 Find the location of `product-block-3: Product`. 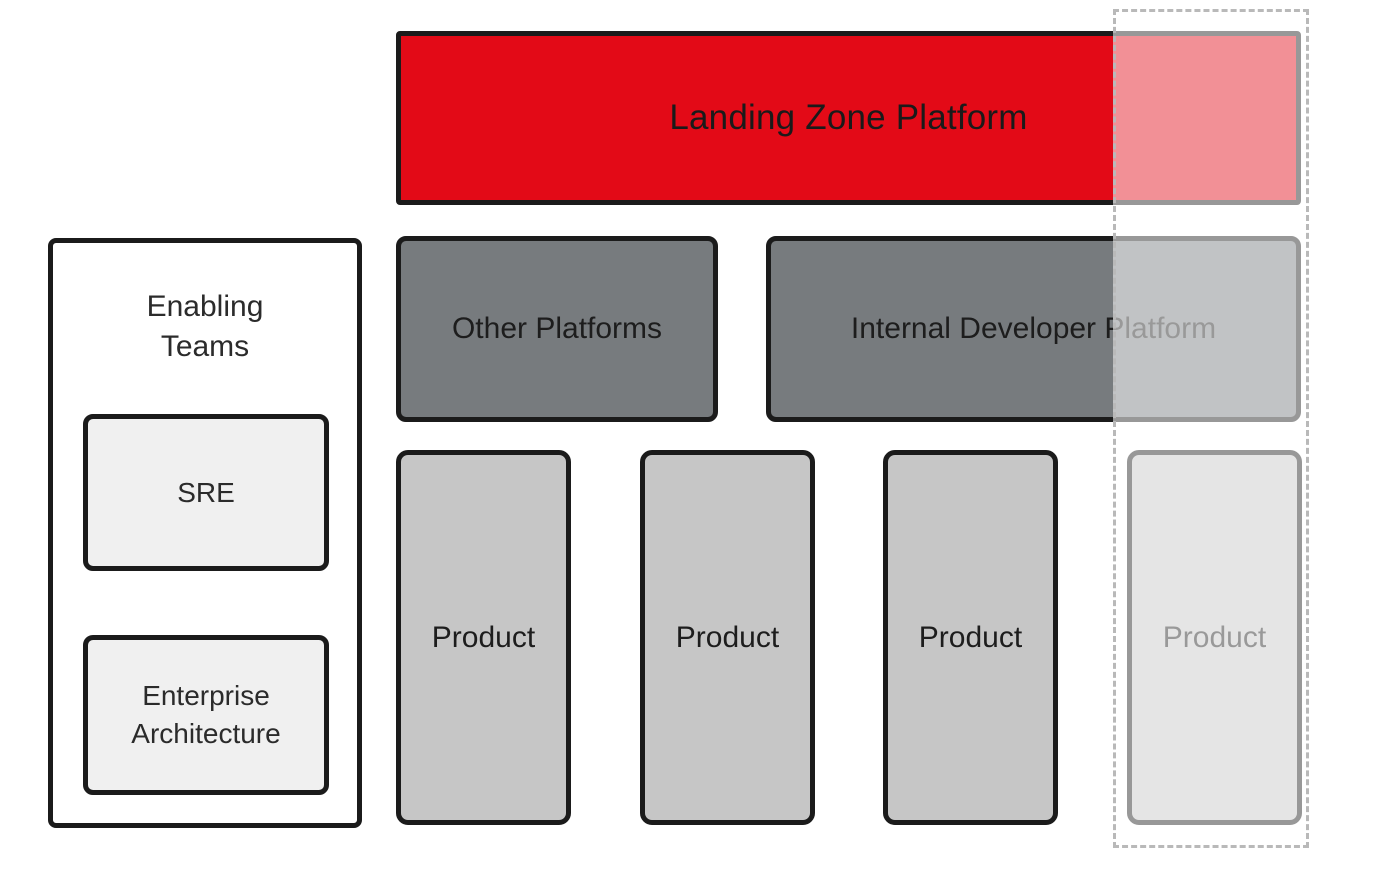

product-block-3: Product is located at coordinates (970, 637).